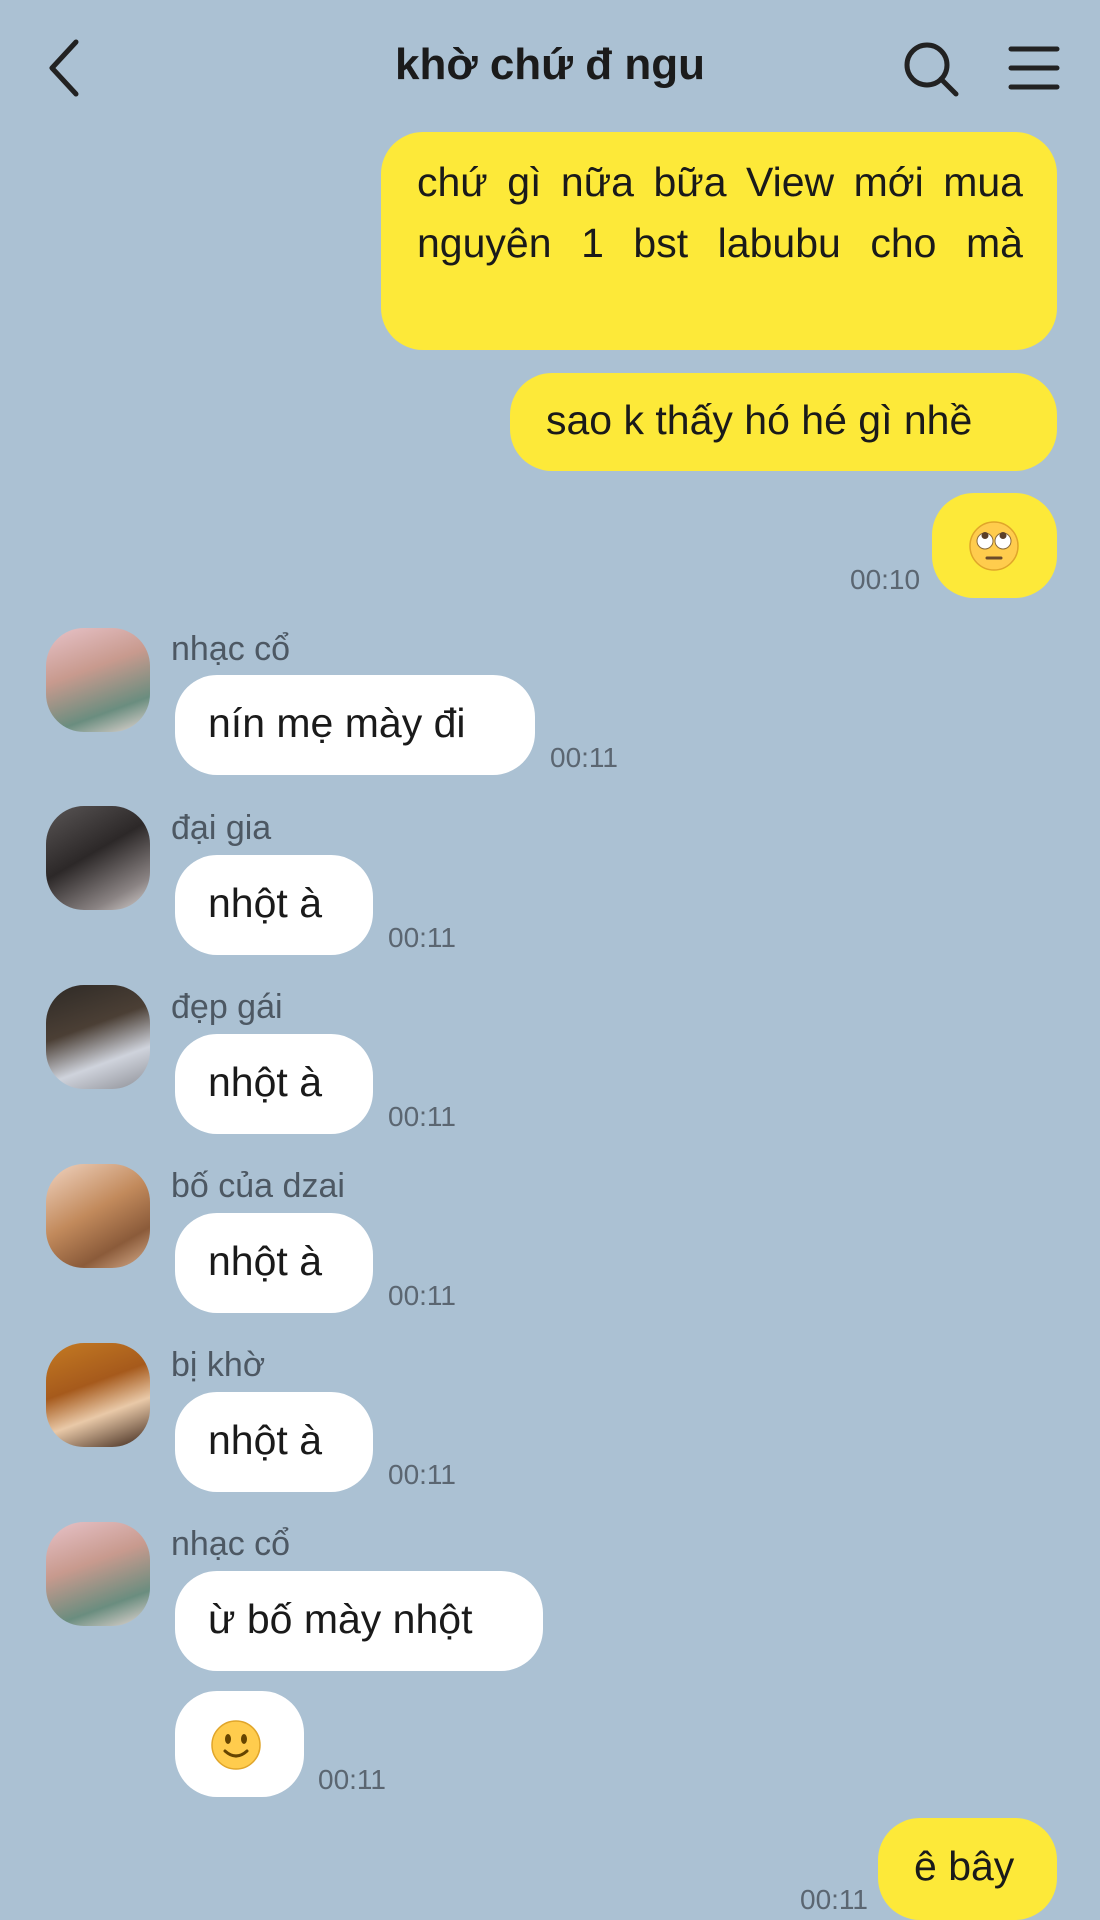 This screenshot has height=1920, width=1100. I want to click on message-text: ê bây, so click(964, 1866).